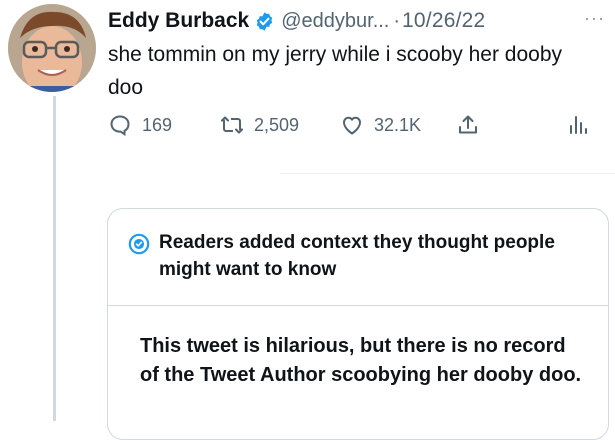 Image resolution: width=615 pixels, height=440 pixels. Describe the element at coordinates (443, 21) in the screenshot. I see `tweet-date: 10/26/22` at that location.